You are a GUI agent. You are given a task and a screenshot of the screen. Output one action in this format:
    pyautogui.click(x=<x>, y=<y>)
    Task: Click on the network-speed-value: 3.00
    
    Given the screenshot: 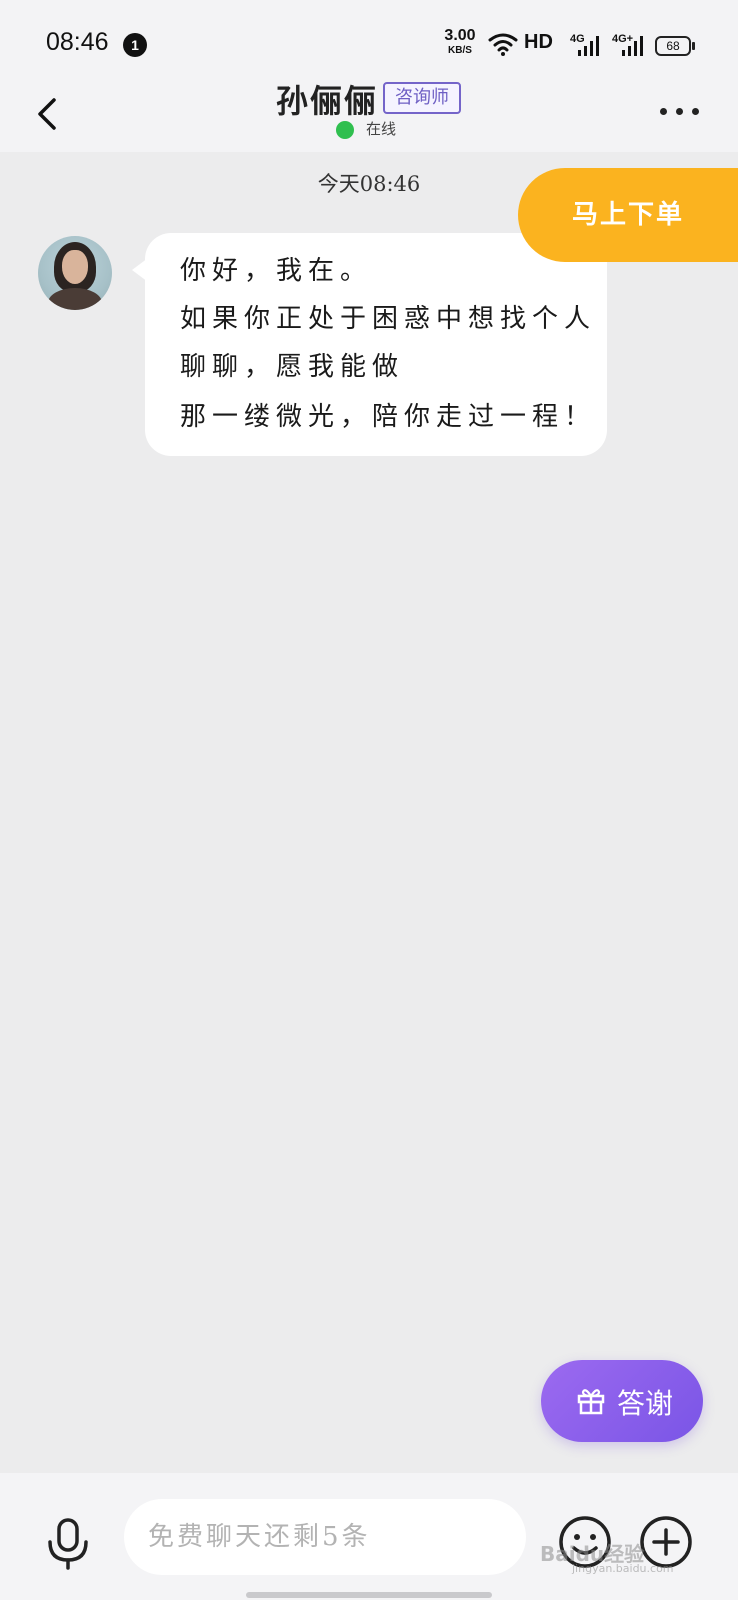 What is the action you would take?
    pyautogui.click(x=460, y=35)
    